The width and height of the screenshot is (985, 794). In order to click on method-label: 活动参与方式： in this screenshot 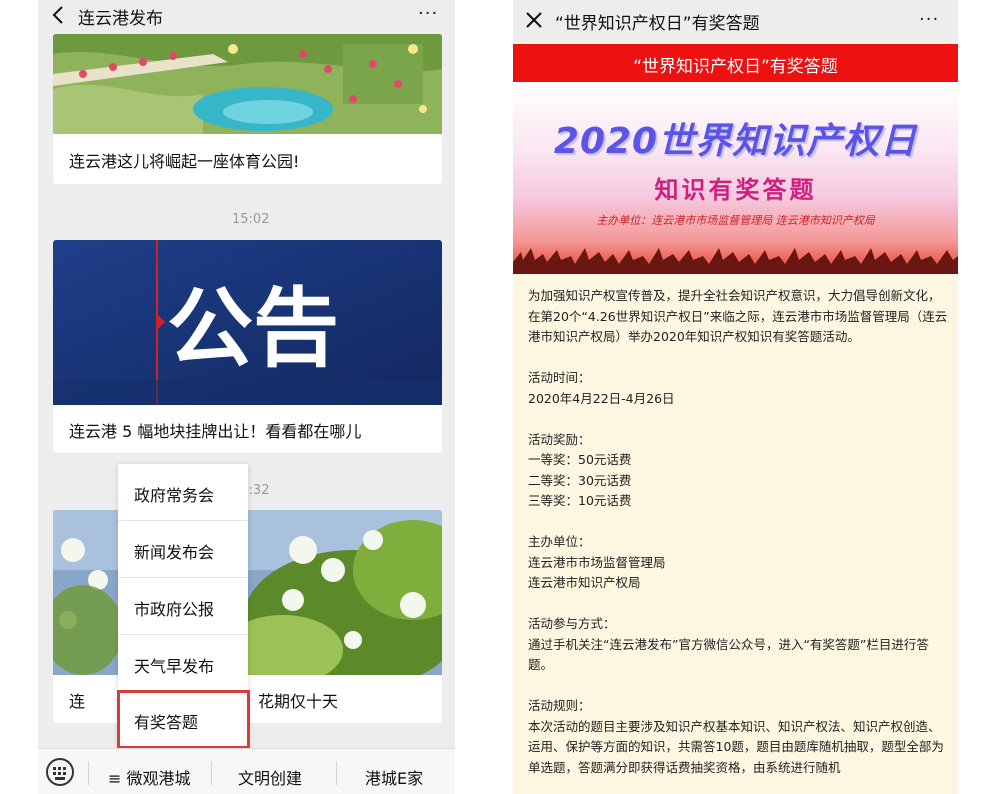, I will do `click(572, 623)`.